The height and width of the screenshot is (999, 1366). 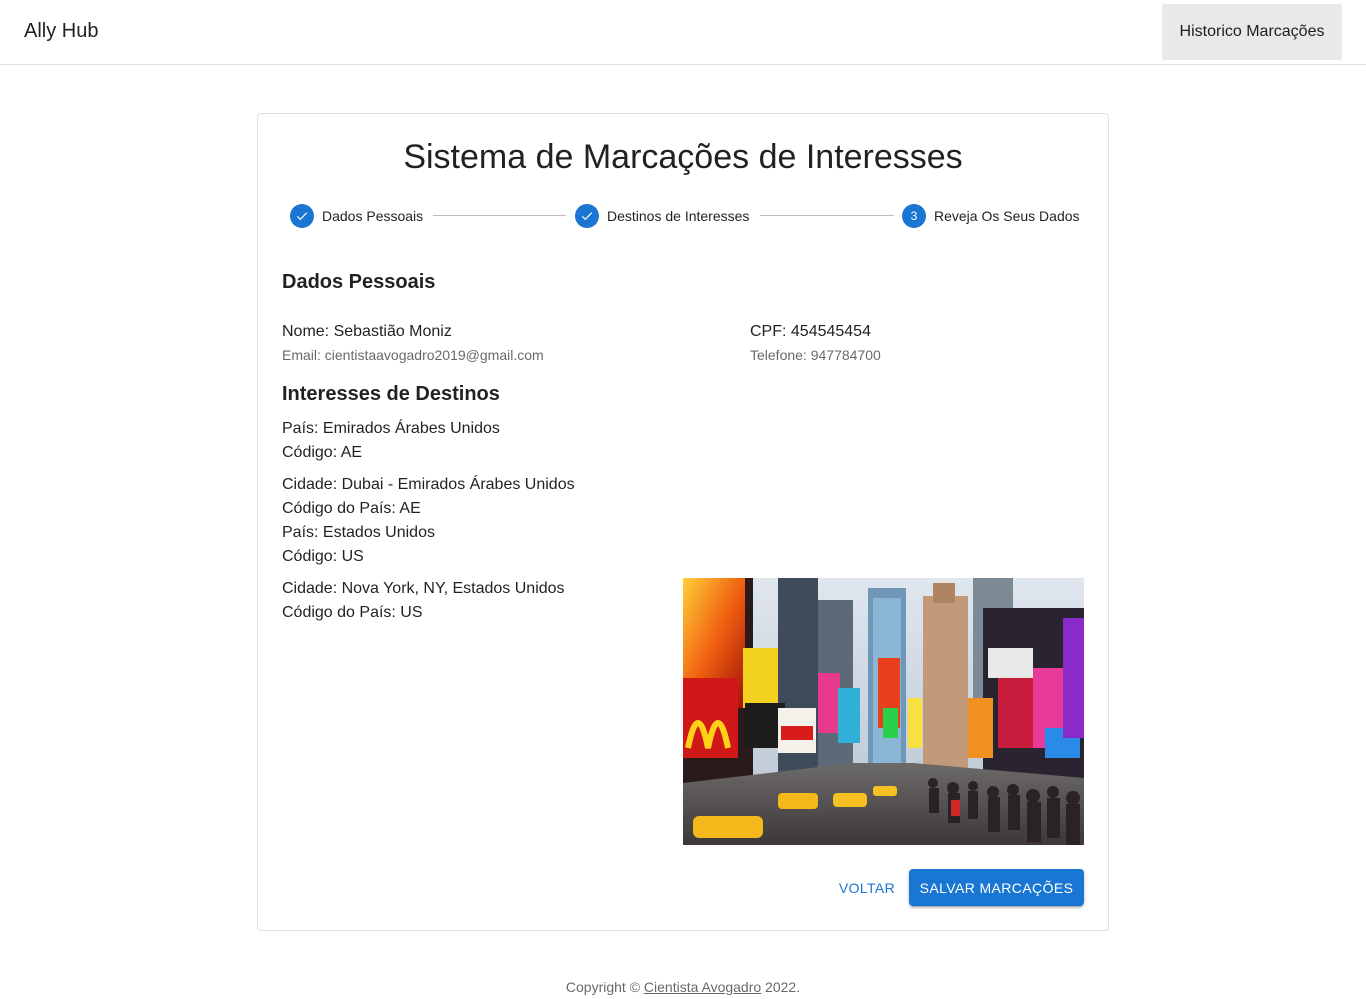 What do you see at coordinates (367, 331) in the screenshot?
I see `name-value: Nome: Sebastião Moniz` at bounding box center [367, 331].